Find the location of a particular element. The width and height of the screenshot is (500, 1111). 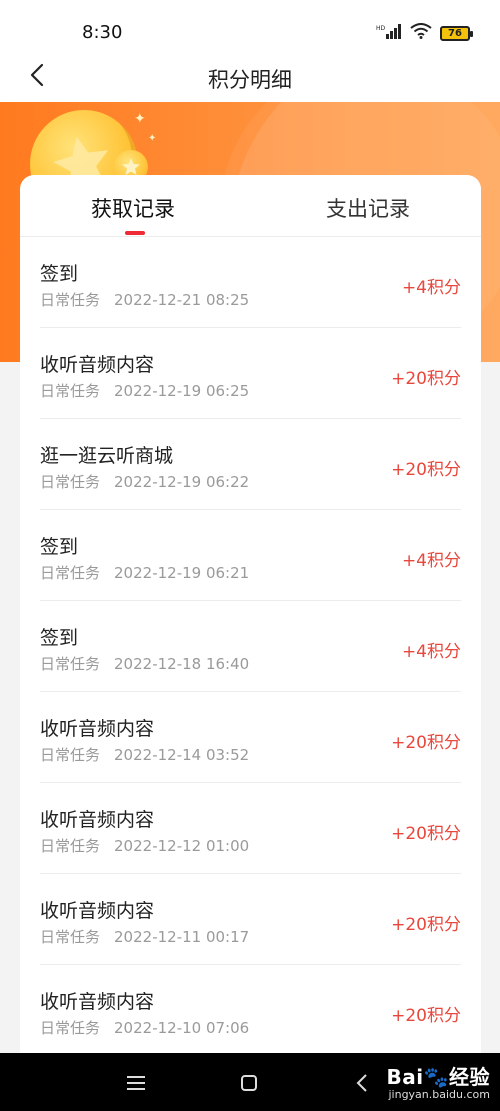

record-tabs: 获取记录 支出记录 is located at coordinates (250, 206).